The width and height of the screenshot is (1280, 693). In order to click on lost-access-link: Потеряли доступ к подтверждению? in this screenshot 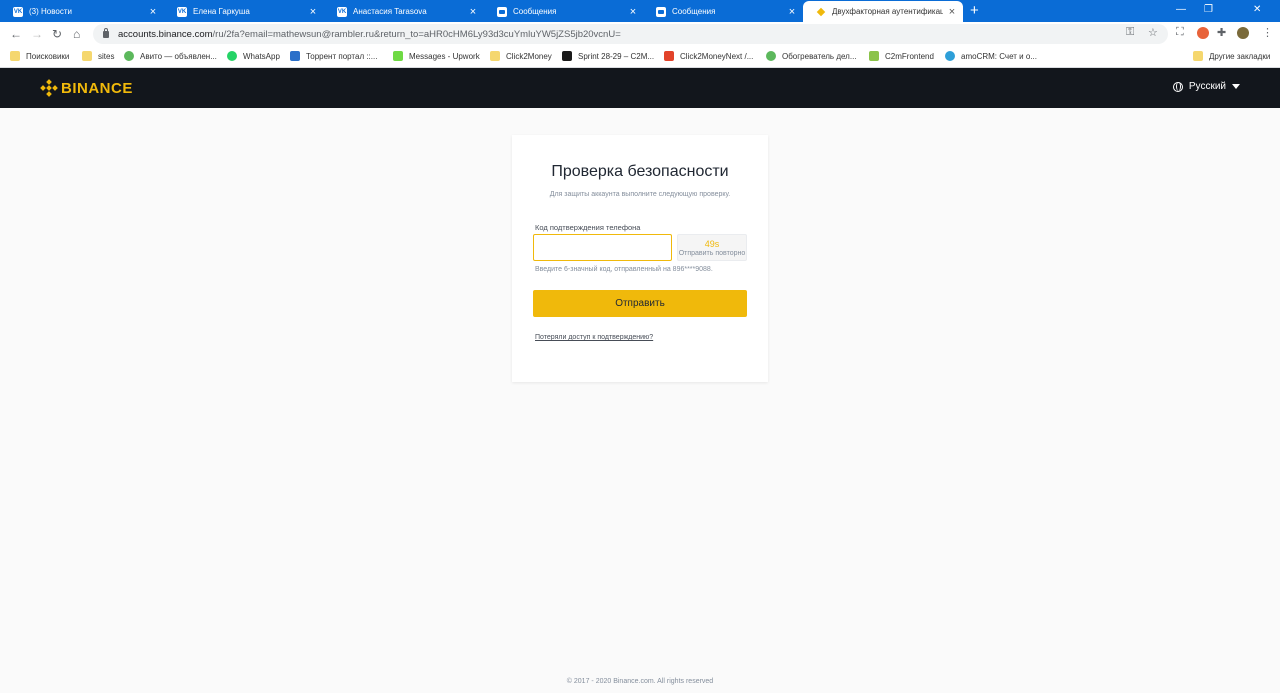, I will do `click(594, 337)`.